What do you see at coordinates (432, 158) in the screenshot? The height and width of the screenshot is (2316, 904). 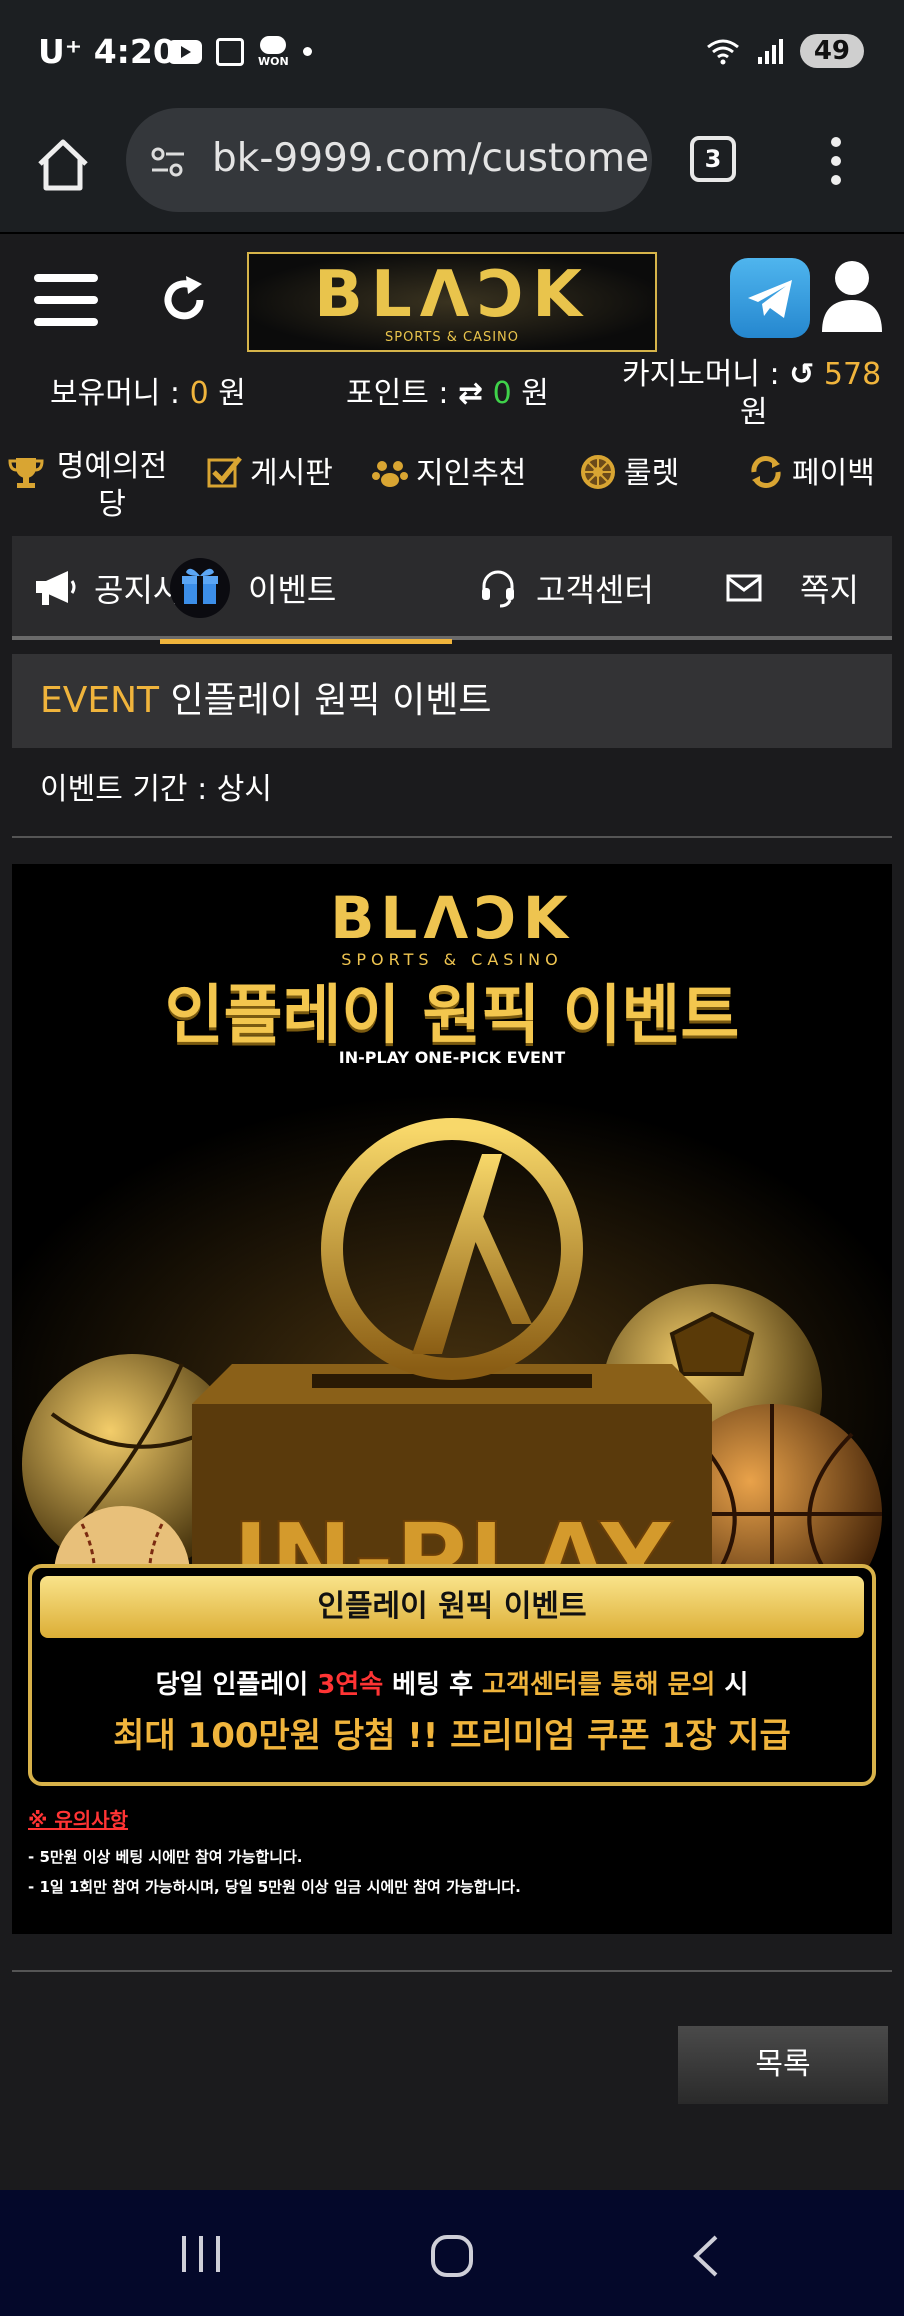 I see `url-text: bk-9999.com/customer` at bounding box center [432, 158].